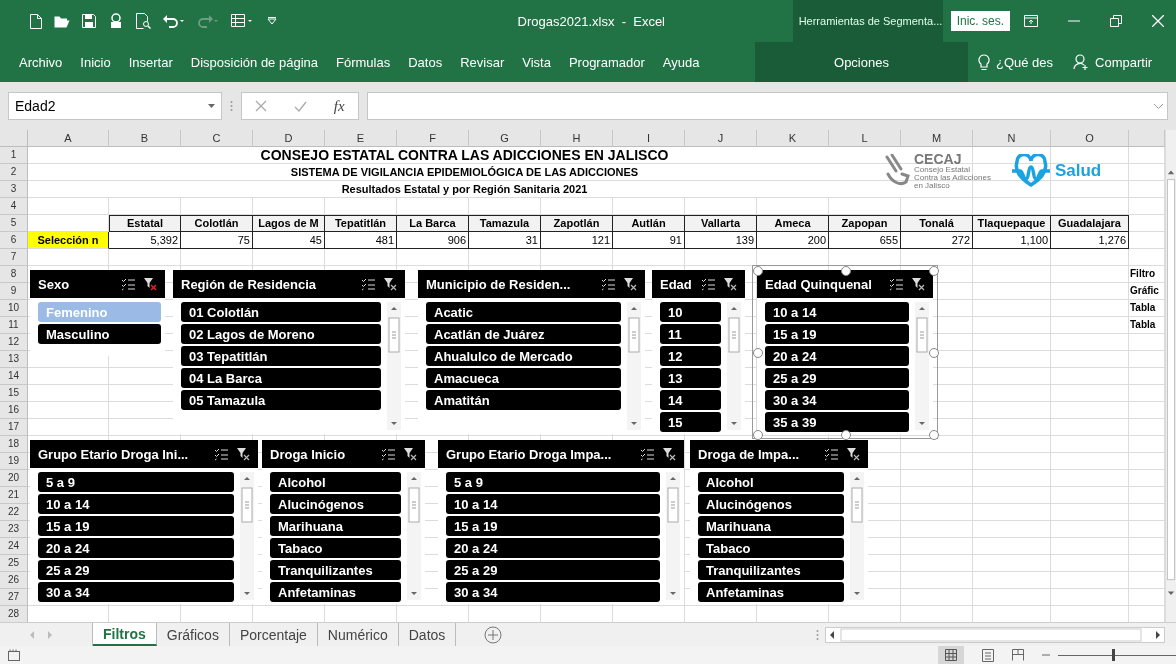  I want to click on ribbon-tab: Inicio, so click(95, 62).